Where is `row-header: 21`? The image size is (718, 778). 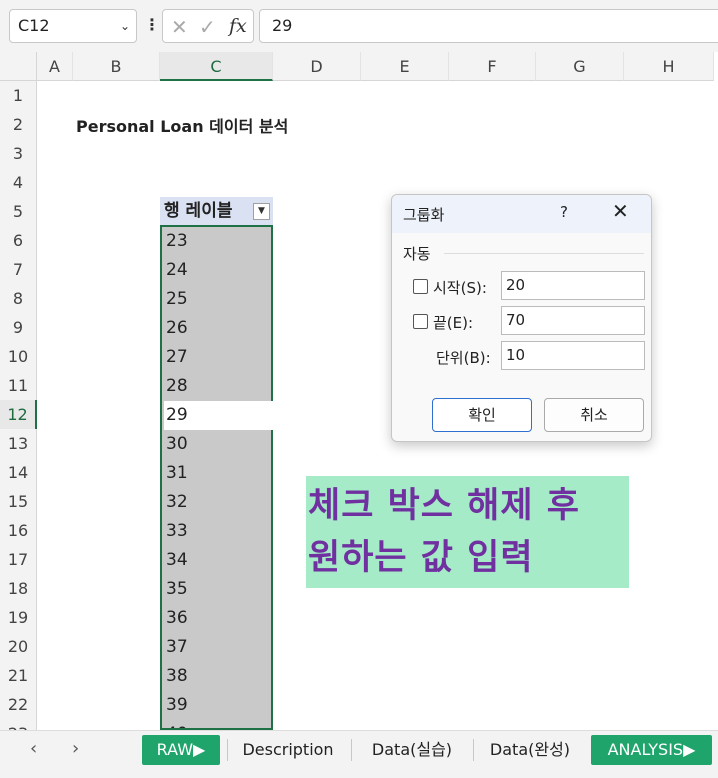
row-header: 21 is located at coordinates (18, 675).